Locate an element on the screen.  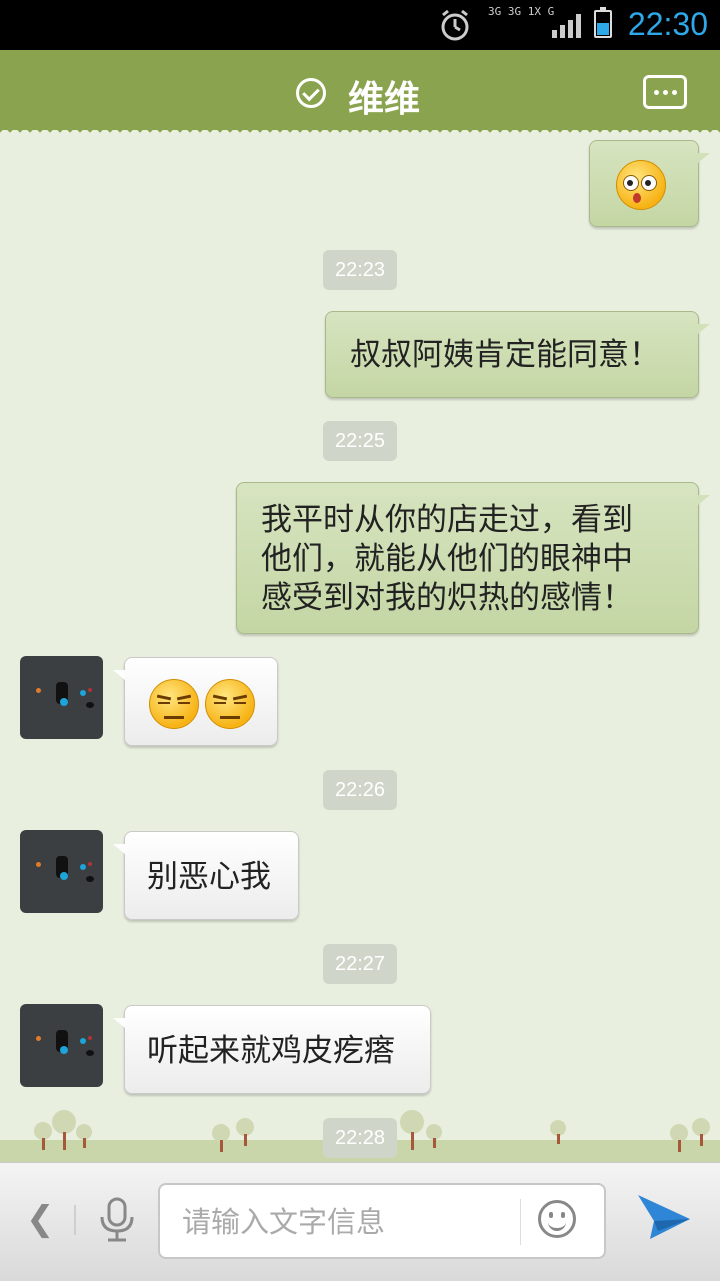
message-input-field is located at coordinates (382, 1221).